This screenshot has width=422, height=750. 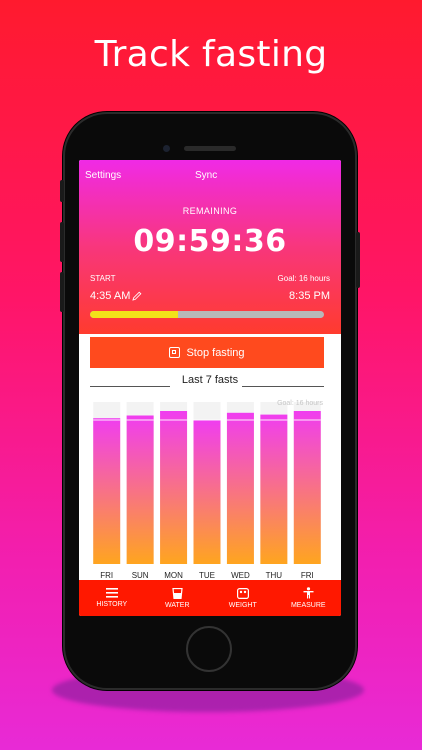 I want to click on list-icon, so click(x=111, y=593).